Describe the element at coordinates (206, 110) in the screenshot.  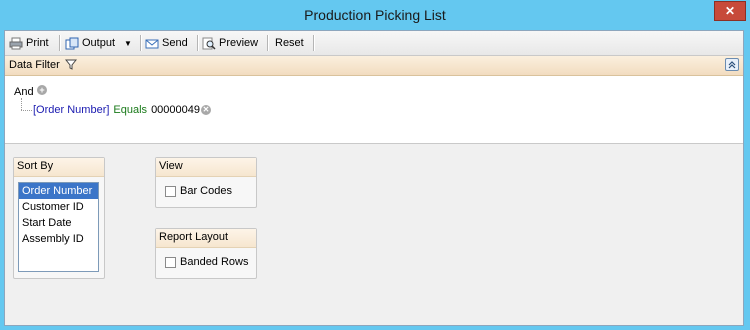
I see `remove-condition-icon: ✕` at that location.